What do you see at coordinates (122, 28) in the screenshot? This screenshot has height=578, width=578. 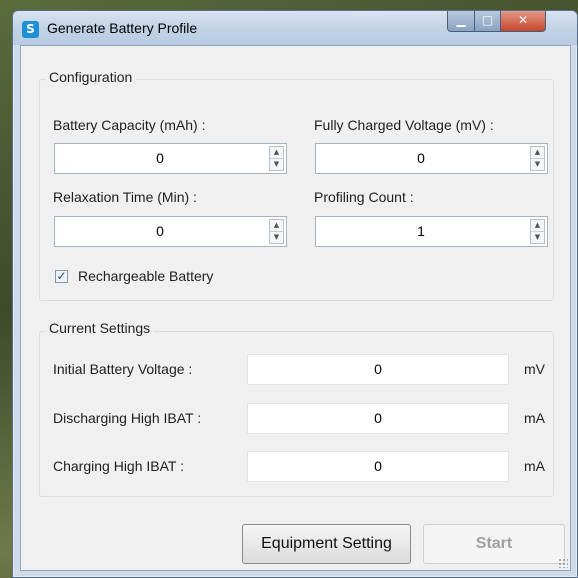 I see `window-title: Generate Battery Profile` at bounding box center [122, 28].